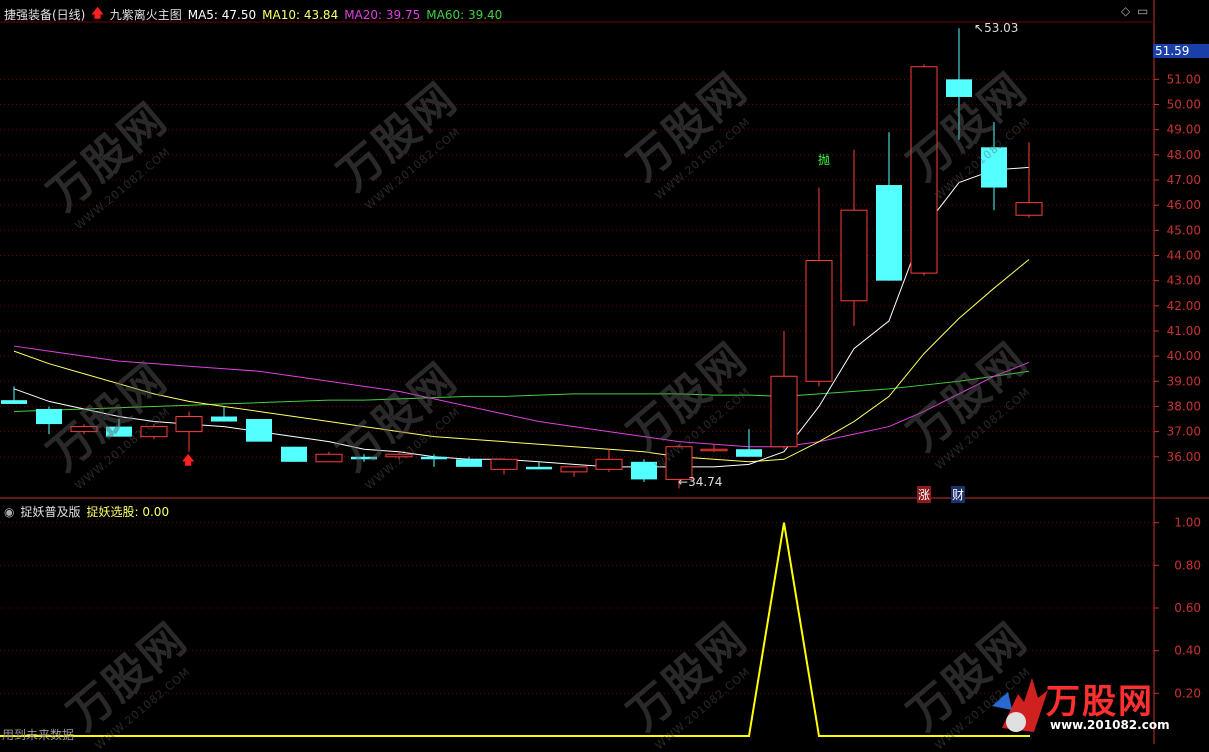 The width and height of the screenshot is (1209, 752). What do you see at coordinates (1184, 230) in the screenshot?
I see `y-tick-label: 45.00` at bounding box center [1184, 230].